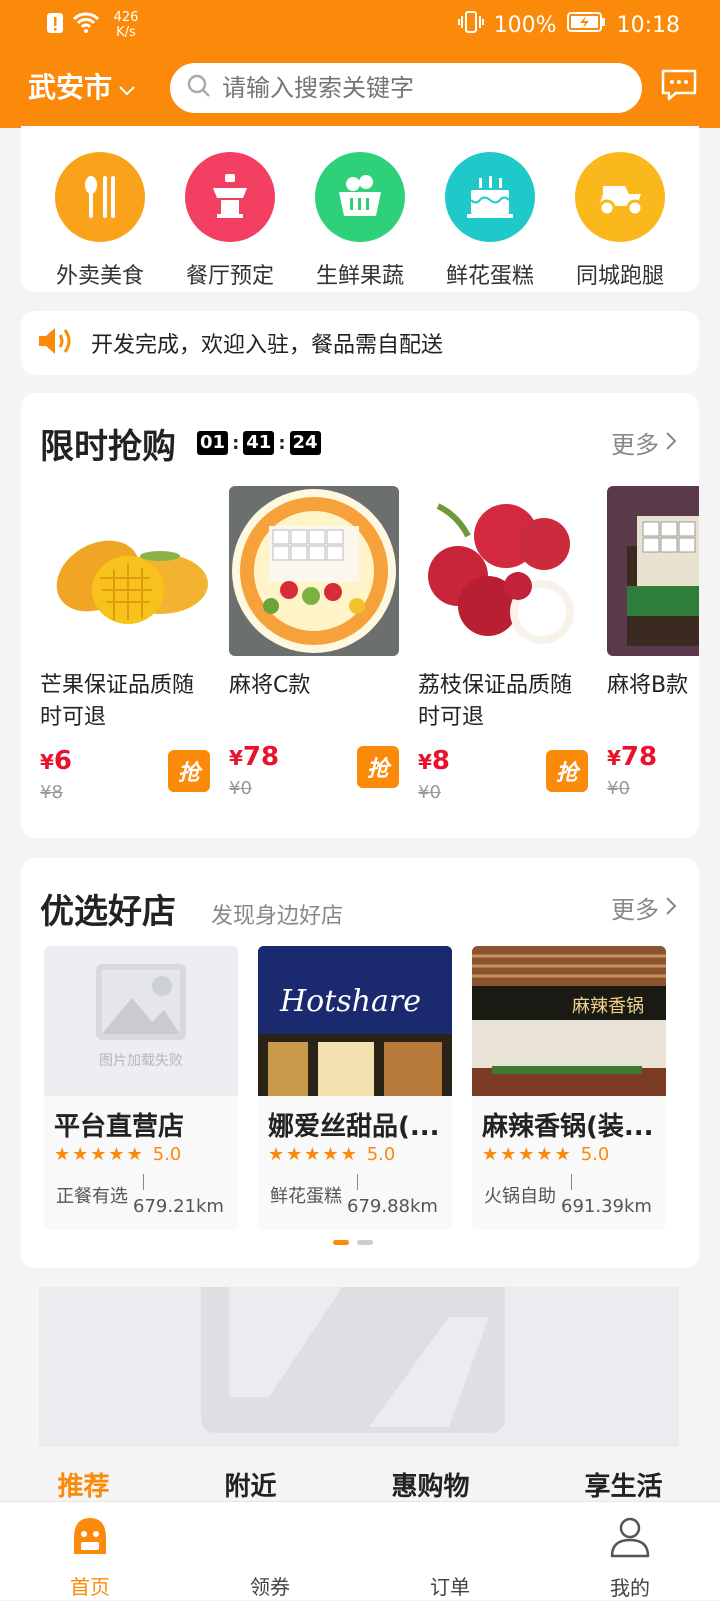 The image size is (720, 1601). What do you see at coordinates (125, 571) in the screenshot?
I see `product-image-mango` at bounding box center [125, 571].